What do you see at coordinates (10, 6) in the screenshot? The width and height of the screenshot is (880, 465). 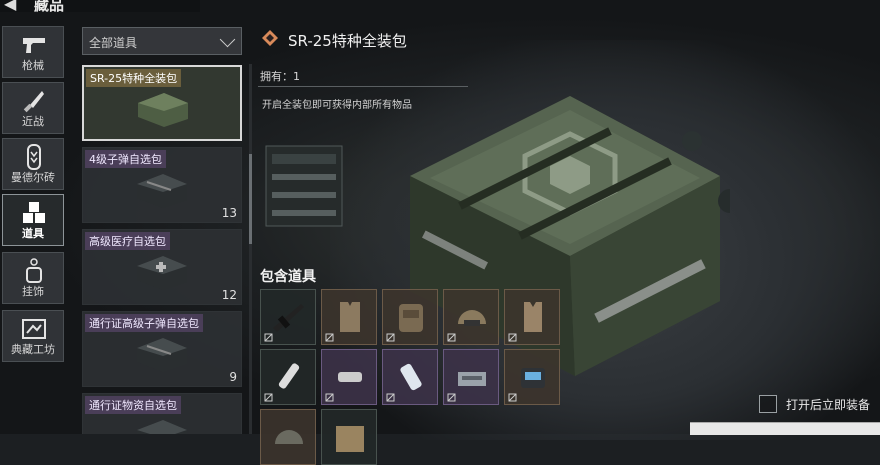 I see `back-arrow-icon: ◀` at bounding box center [10, 6].